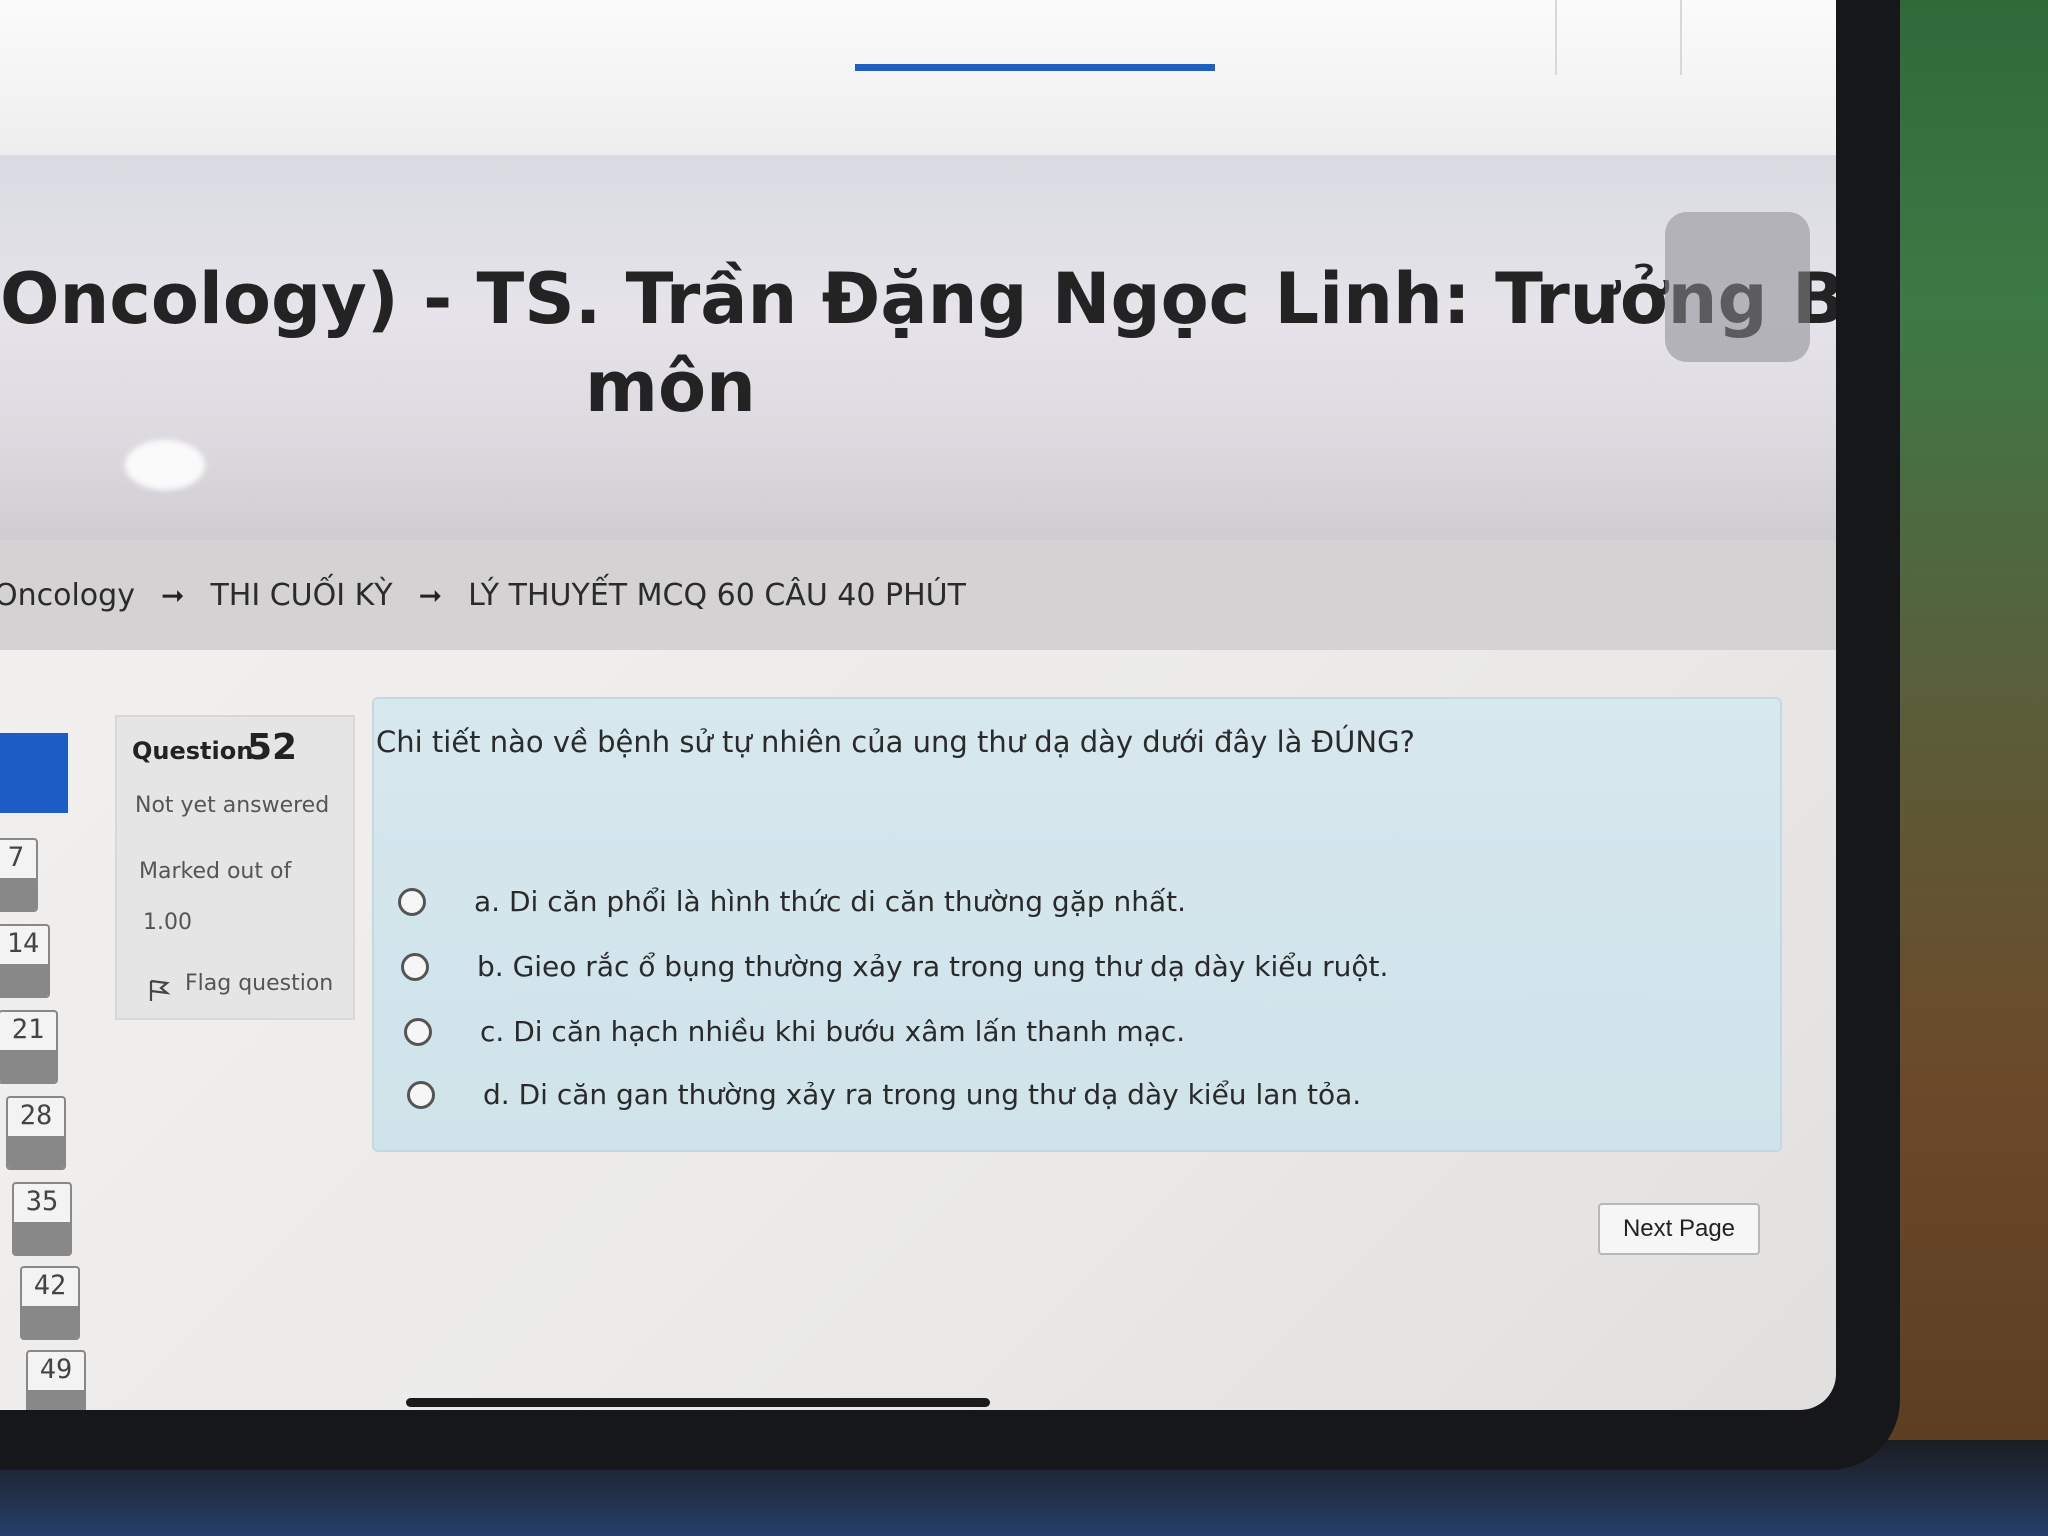  What do you see at coordinates (412, 901) in the screenshot?
I see `radio-button-a` at bounding box center [412, 901].